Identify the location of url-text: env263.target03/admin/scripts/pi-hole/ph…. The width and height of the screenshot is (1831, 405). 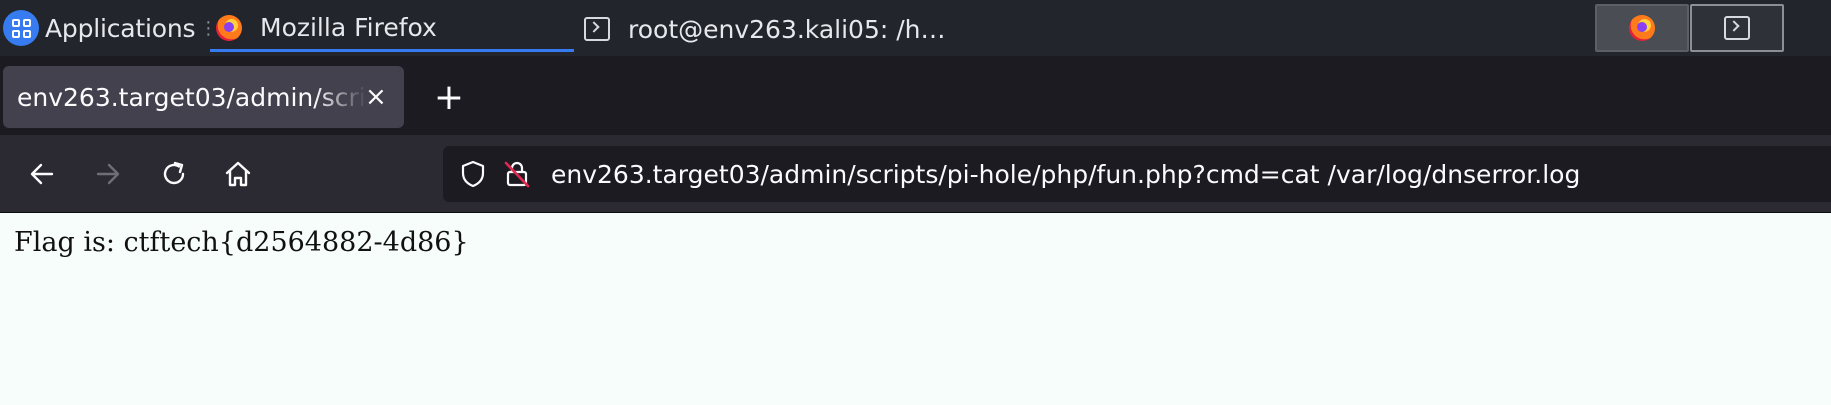
(1065, 174).